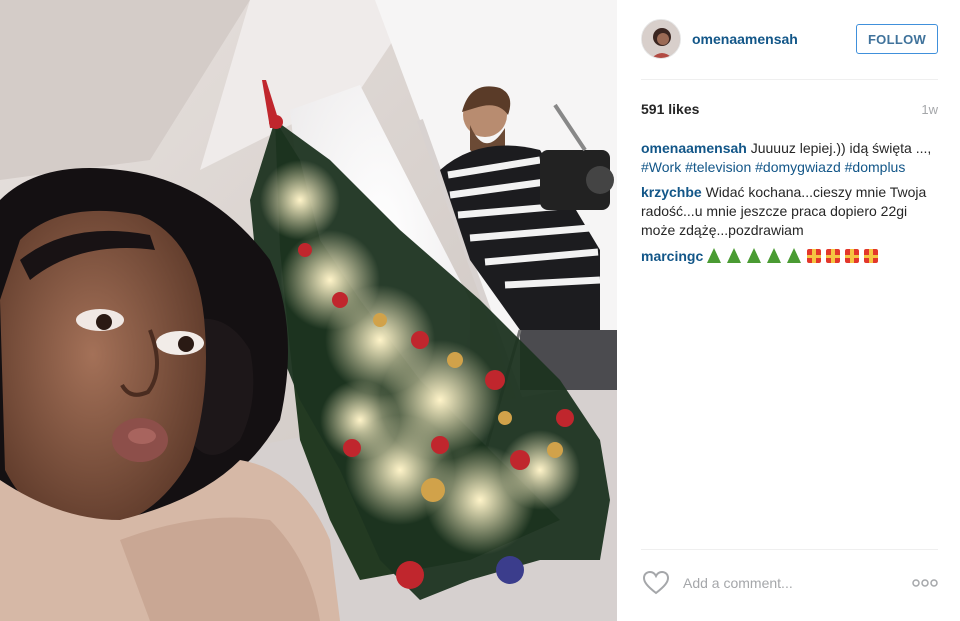 The image size is (960, 621). Describe the element at coordinates (929, 109) in the screenshot. I see `post-timestamp: 1w` at that location.